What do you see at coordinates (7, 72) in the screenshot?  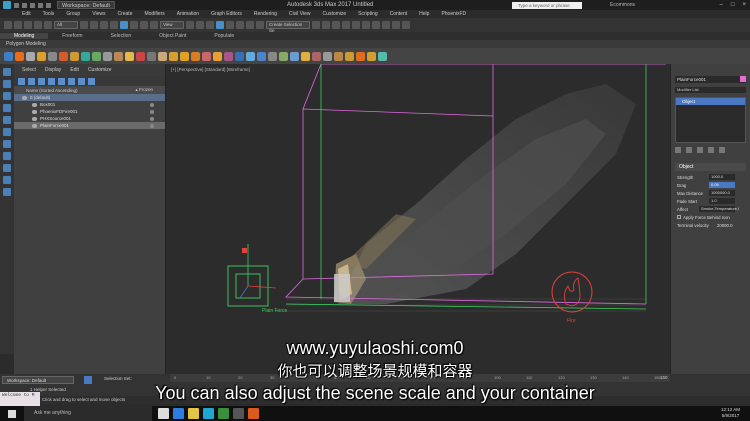 I see `select-icon` at bounding box center [7, 72].